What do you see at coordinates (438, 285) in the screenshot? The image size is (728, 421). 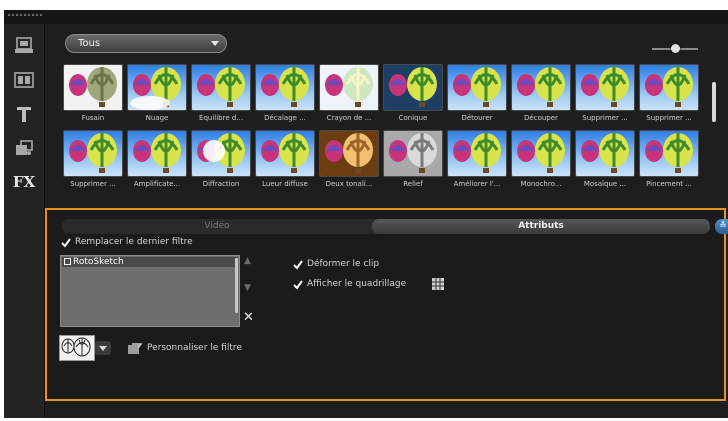 I see `grid-options-icon` at bounding box center [438, 285].